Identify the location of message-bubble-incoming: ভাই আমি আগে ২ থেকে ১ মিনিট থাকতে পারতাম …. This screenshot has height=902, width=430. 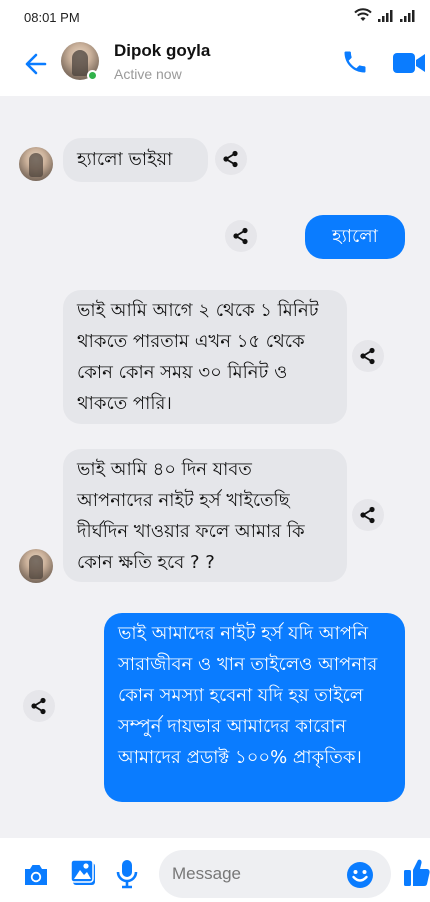
(205, 357).